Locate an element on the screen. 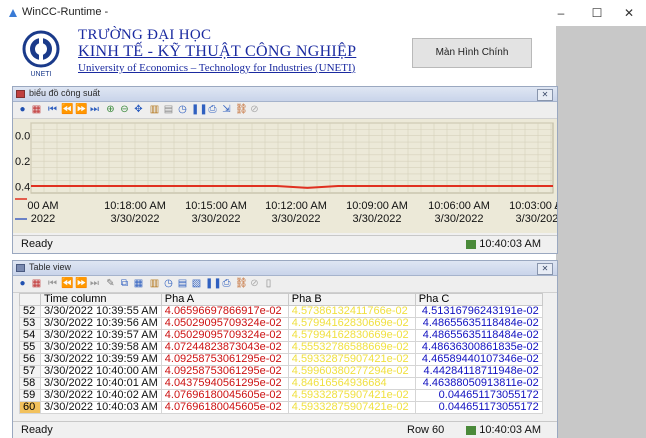  table-link-icon: ⛓ is located at coordinates (241, 283).